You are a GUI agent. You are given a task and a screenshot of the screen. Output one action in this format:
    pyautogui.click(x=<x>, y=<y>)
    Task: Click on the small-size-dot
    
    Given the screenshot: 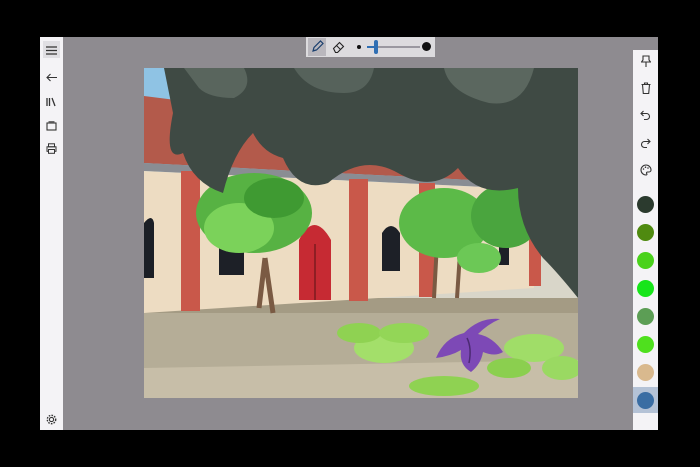 What is the action you would take?
    pyautogui.click(x=359, y=47)
    